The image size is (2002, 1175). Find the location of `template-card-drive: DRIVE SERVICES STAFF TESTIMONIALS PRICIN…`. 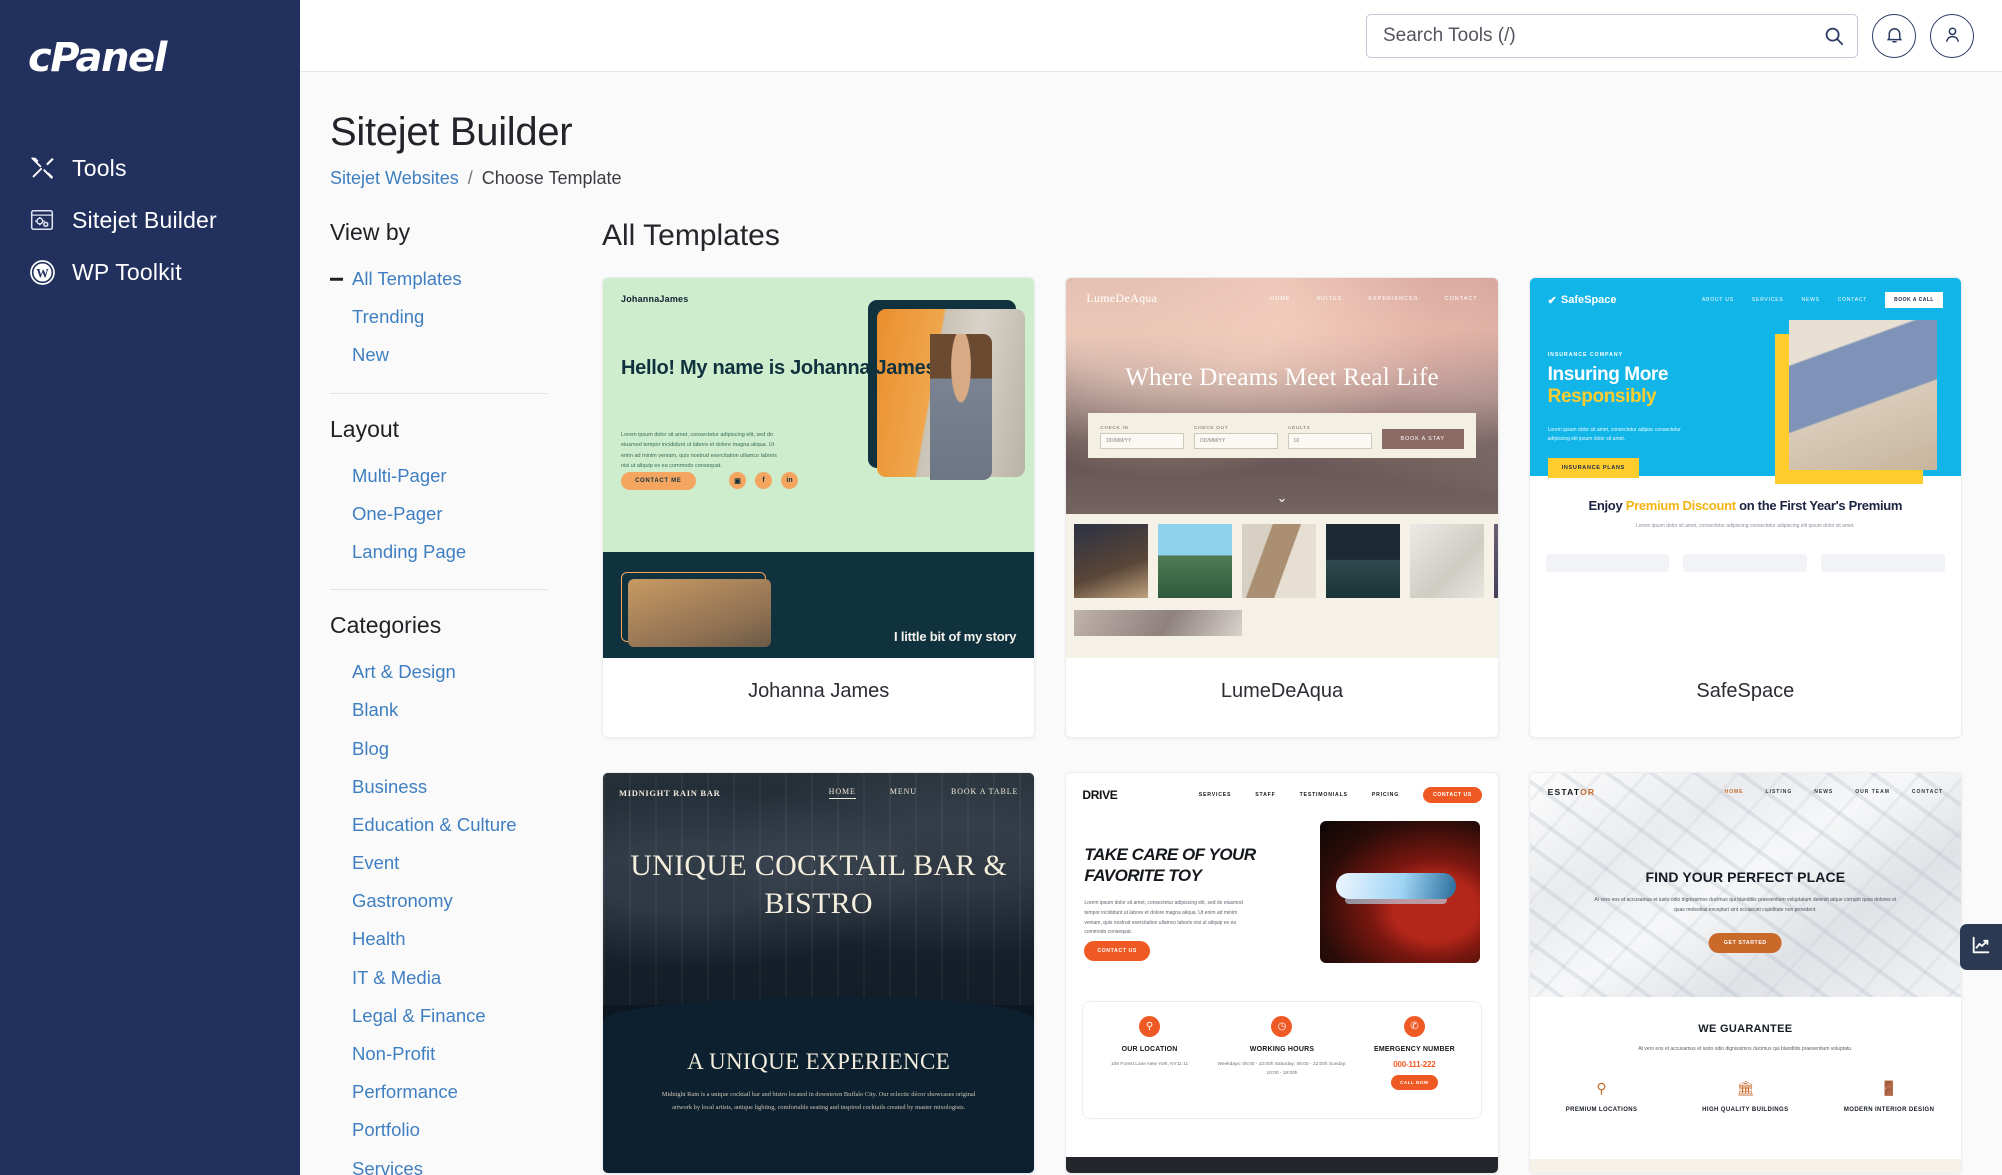

template-card-drive: DRIVE SERVICES STAFF TESTIMONIALS PRICIN… is located at coordinates (1282, 973).